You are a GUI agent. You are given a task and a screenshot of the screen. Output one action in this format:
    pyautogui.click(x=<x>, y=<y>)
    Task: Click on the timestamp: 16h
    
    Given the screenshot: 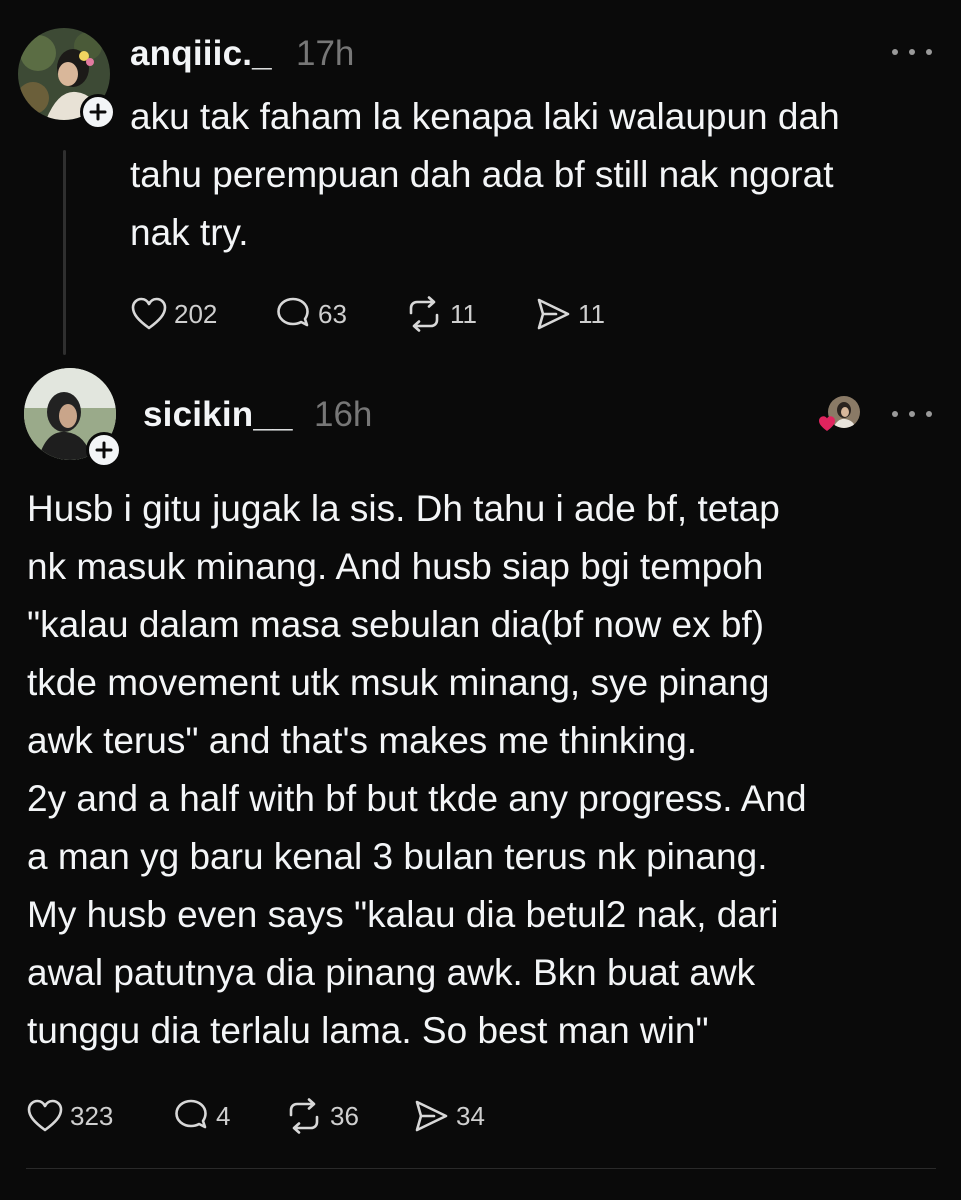 What is the action you would take?
    pyautogui.click(x=343, y=414)
    